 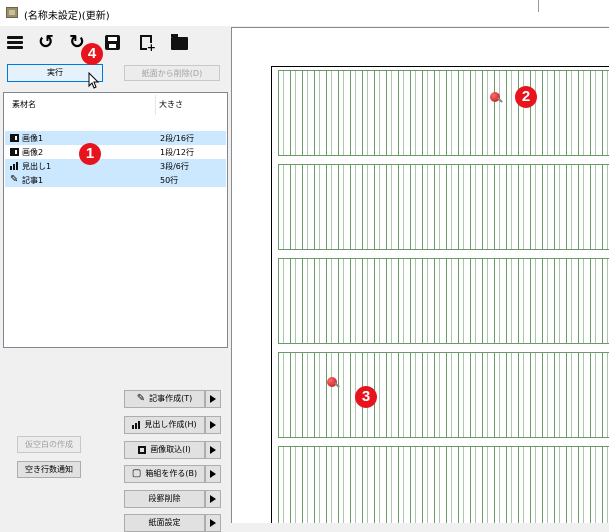 I want to click on title-divider, so click(x=538, y=6).